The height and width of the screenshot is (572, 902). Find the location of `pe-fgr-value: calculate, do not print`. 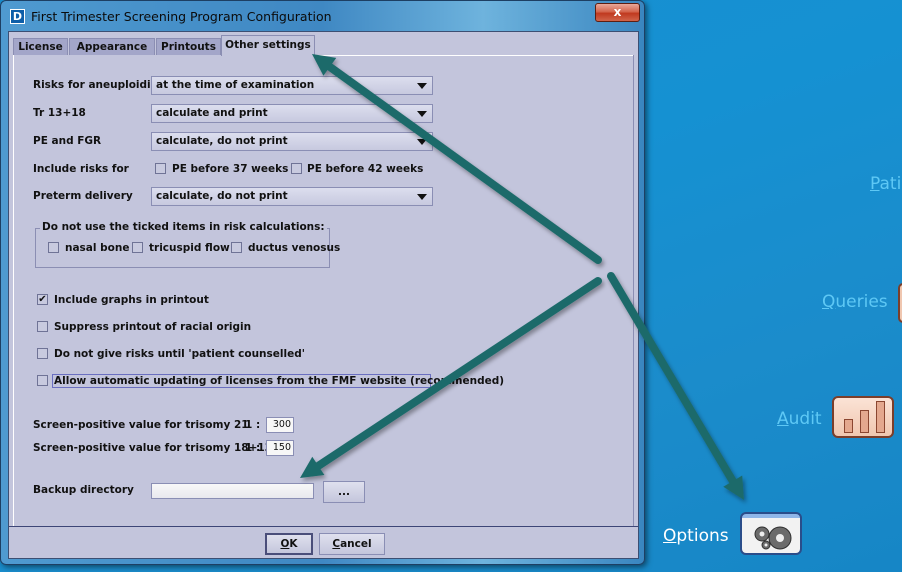

pe-fgr-value: calculate, do not print is located at coordinates (222, 141).